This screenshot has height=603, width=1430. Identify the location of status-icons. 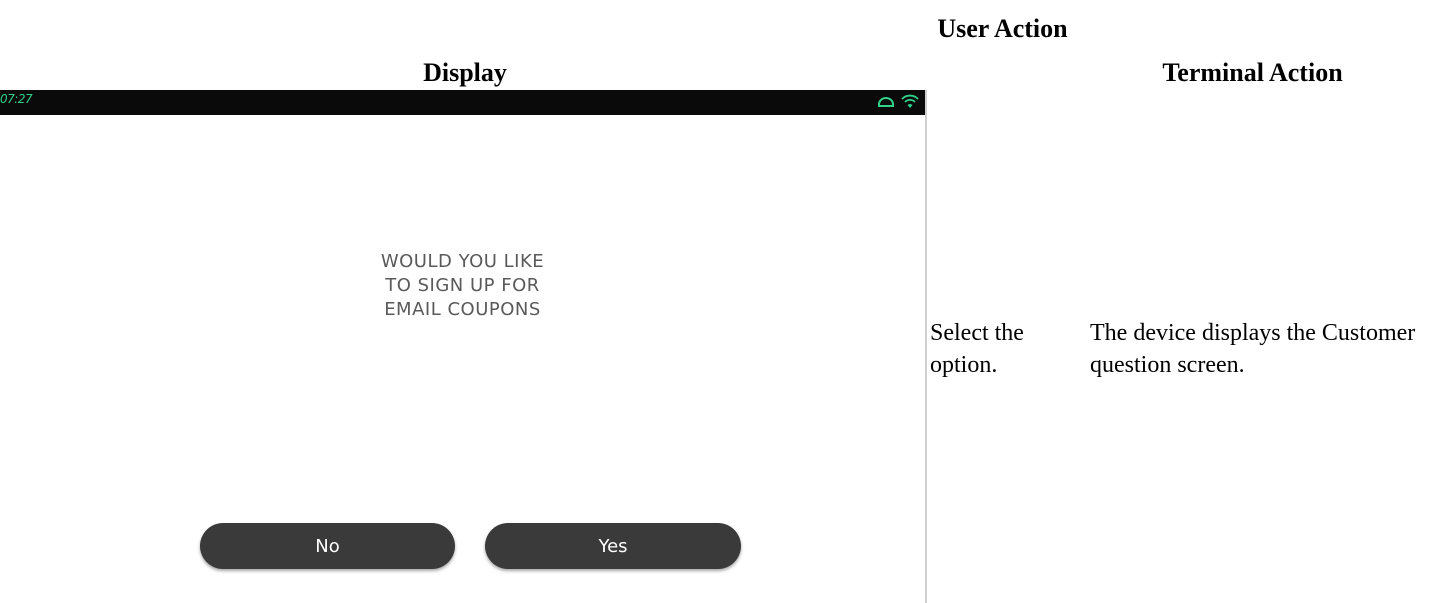
(898, 103).